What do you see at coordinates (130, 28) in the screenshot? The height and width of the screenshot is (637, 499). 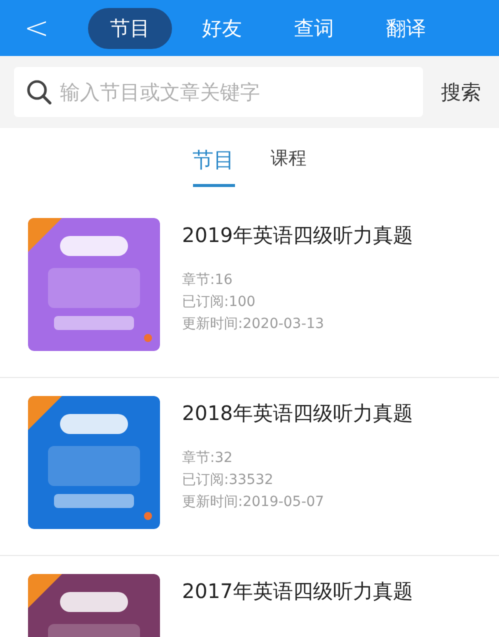 I see `nav-tab: 节目` at bounding box center [130, 28].